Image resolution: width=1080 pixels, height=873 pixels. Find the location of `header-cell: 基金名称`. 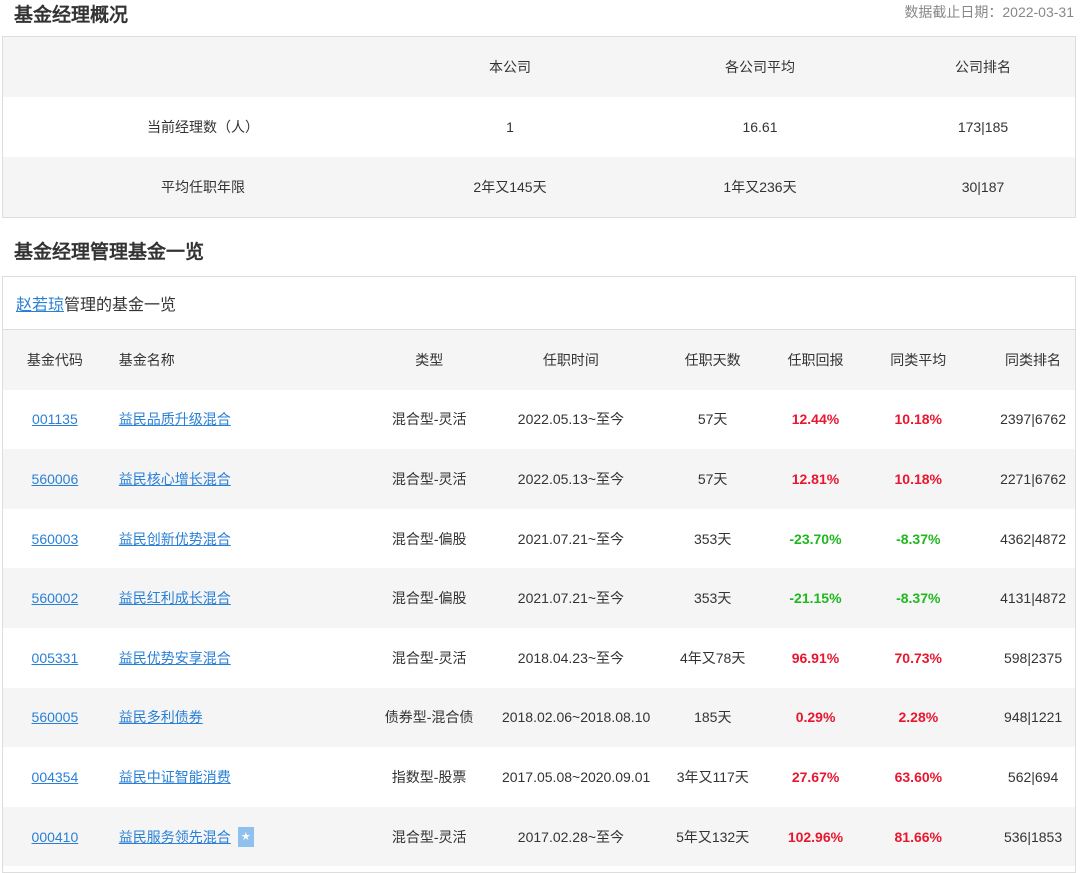

header-cell: 基金名称 is located at coordinates (146, 359).